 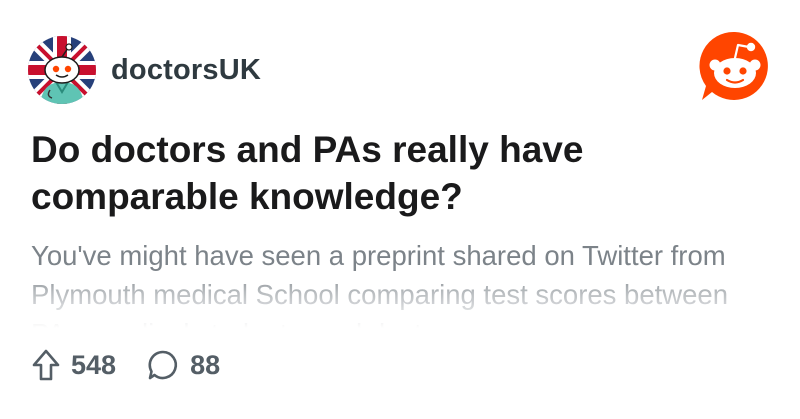 I want to click on post-header: doctorsUK, so click(x=144, y=70).